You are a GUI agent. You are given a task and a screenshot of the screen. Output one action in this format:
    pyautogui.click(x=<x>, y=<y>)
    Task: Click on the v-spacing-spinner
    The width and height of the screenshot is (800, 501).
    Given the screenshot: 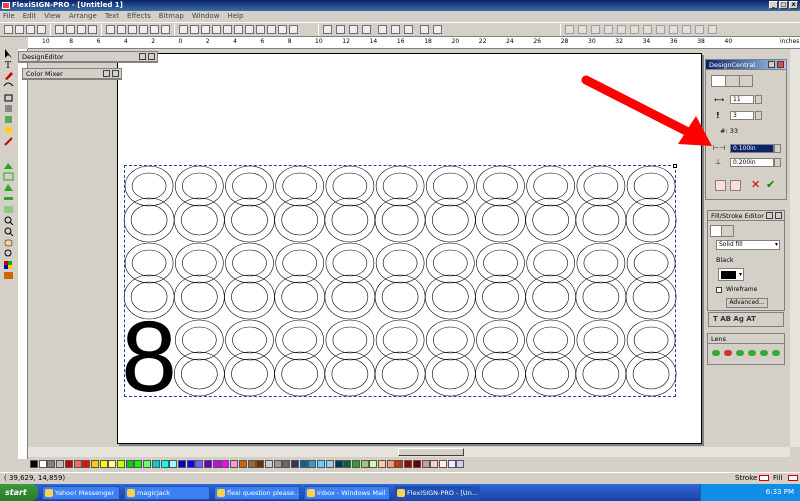 What is the action you would take?
    pyautogui.click(x=777, y=162)
    